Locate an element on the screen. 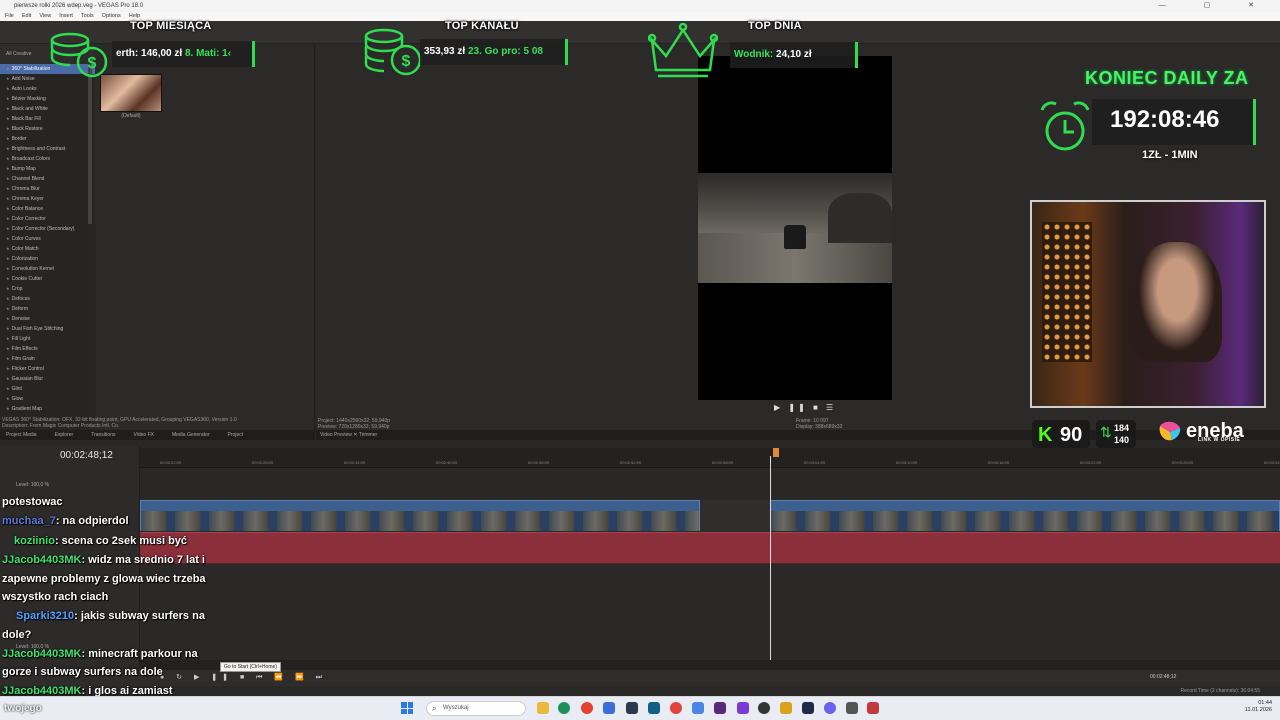 The width and height of the screenshot is (1280, 720). window-controls: — ▢ ✕ is located at coordinates (1215, 6).